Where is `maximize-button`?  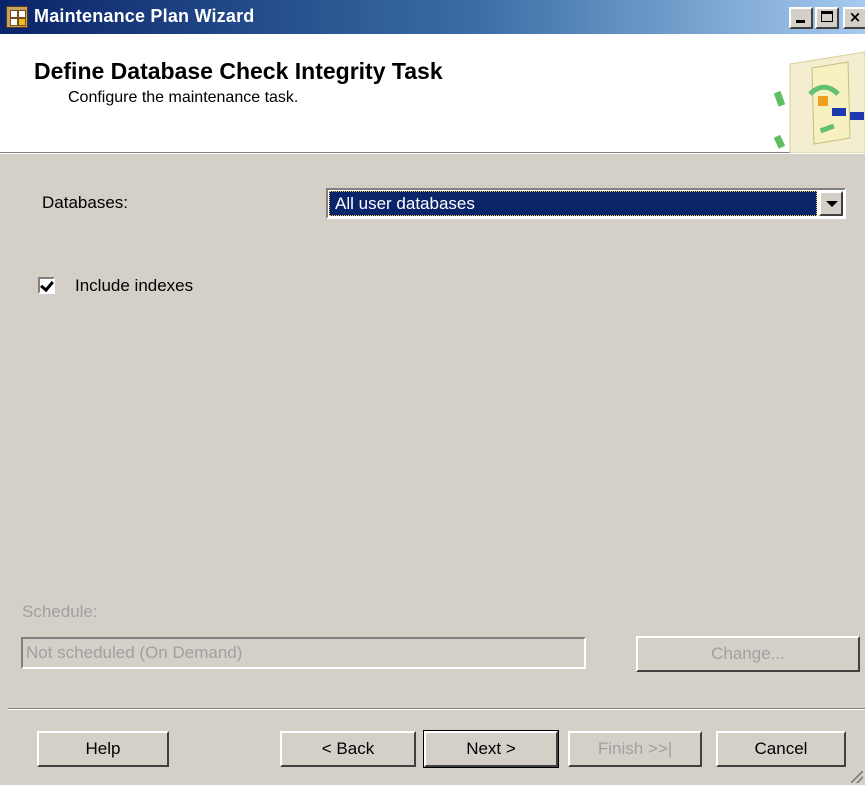
maximize-button is located at coordinates (827, 18).